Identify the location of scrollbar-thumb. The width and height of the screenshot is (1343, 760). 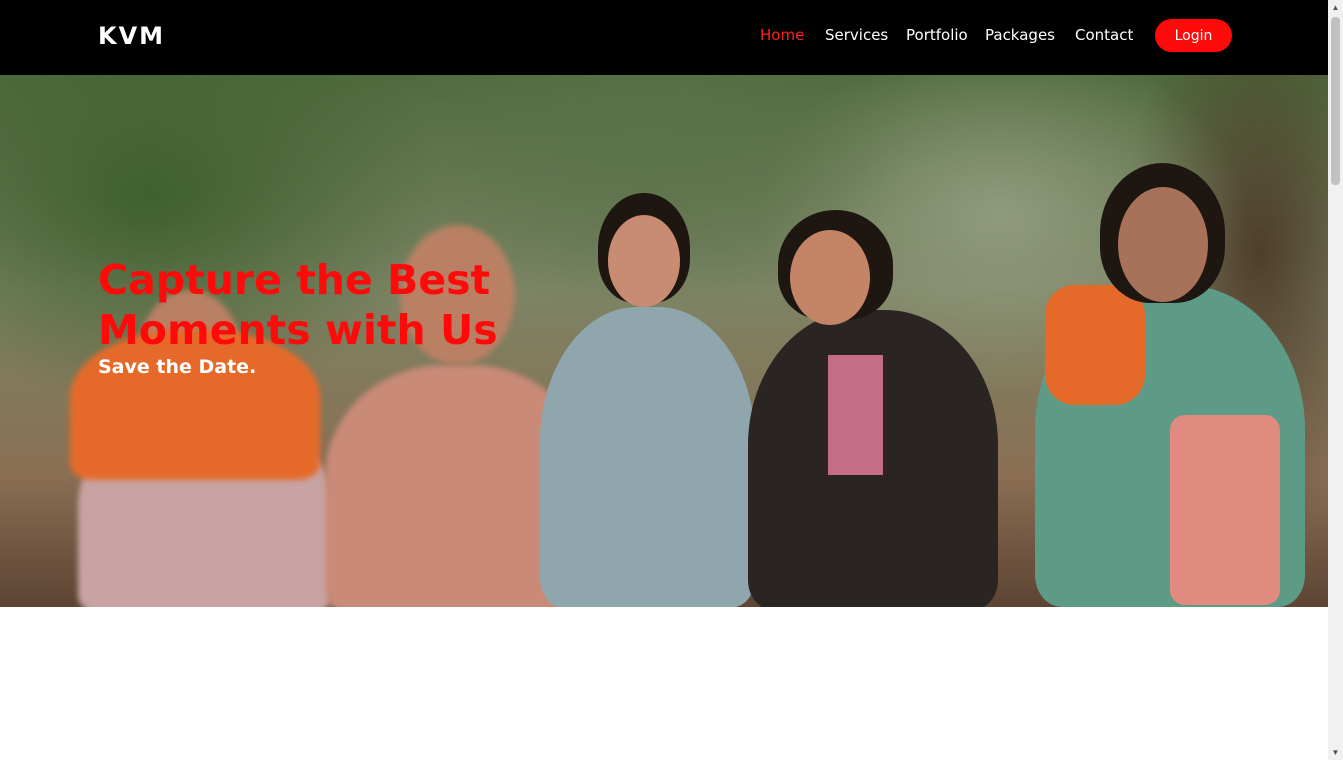
(1335, 101).